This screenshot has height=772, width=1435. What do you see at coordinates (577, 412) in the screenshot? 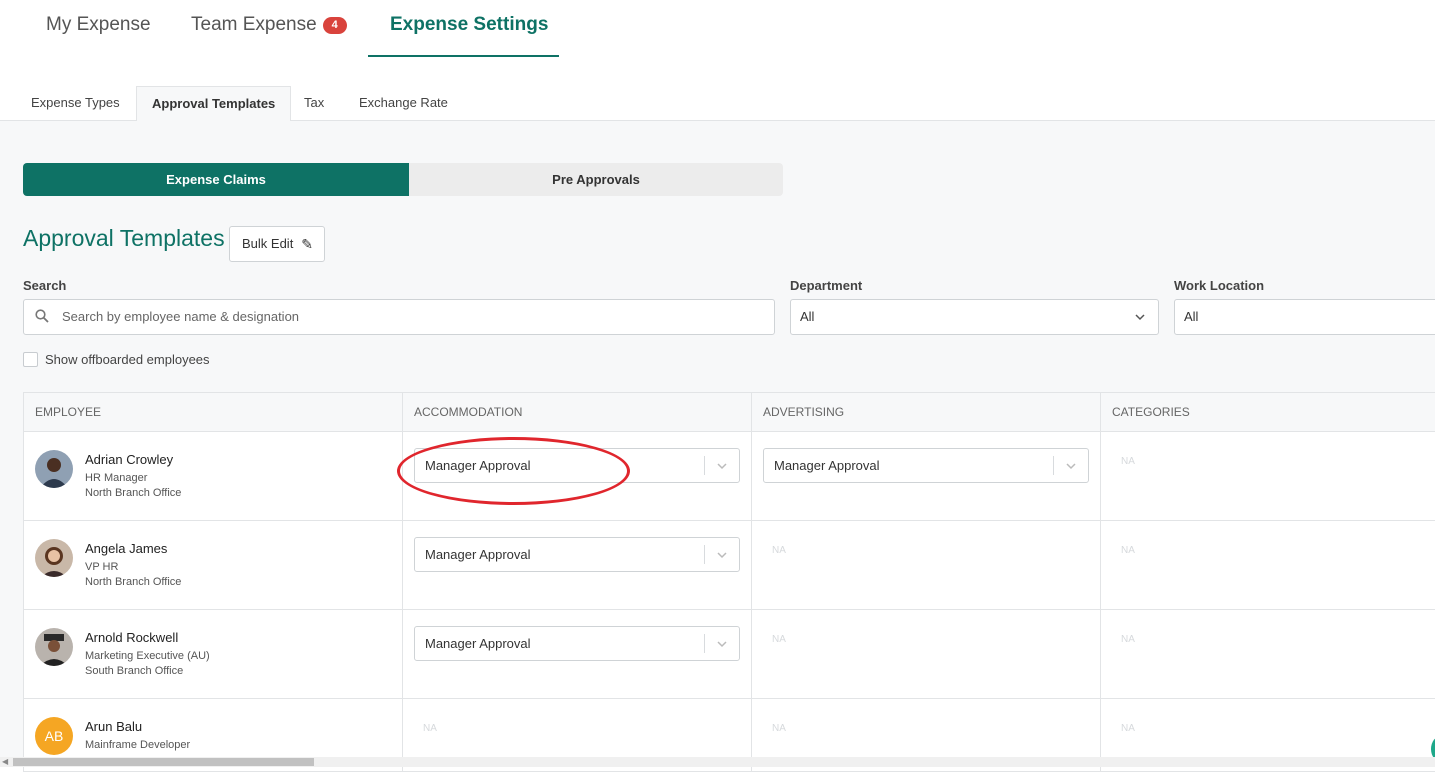
I see `header-accommodation: ACCOMMODATION` at bounding box center [577, 412].